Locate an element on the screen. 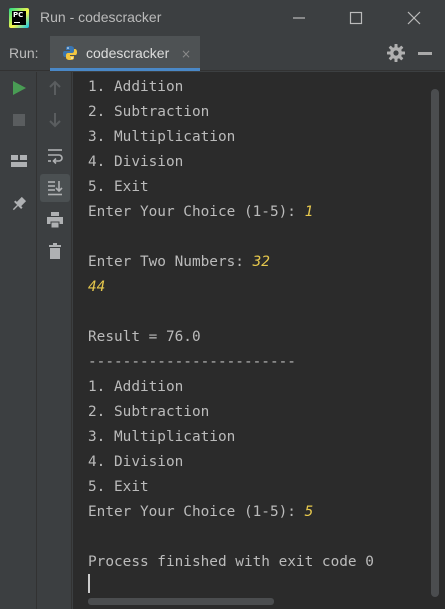 The image size is (445, 609). tab-codescracker: codescracker × is located at coordinates (125, 53).